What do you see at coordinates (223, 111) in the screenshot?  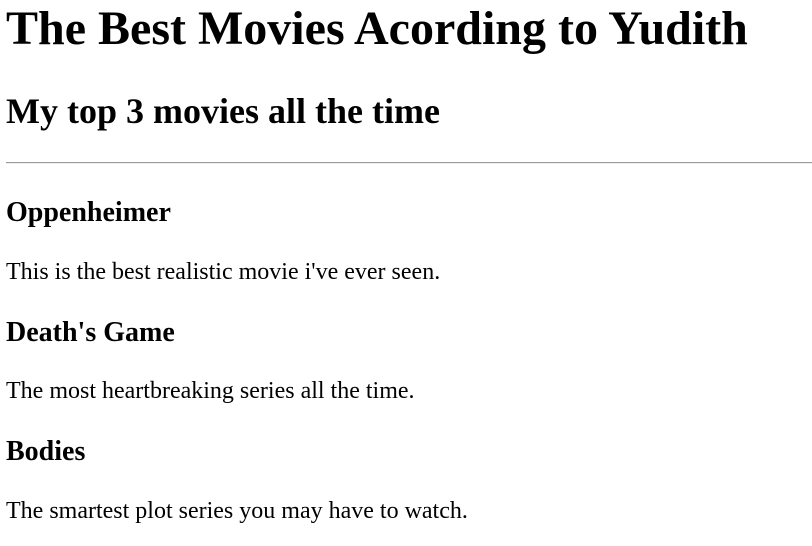 I see `page-subtitle: My top 3 movies all the time` at bounding box center [223, 111].